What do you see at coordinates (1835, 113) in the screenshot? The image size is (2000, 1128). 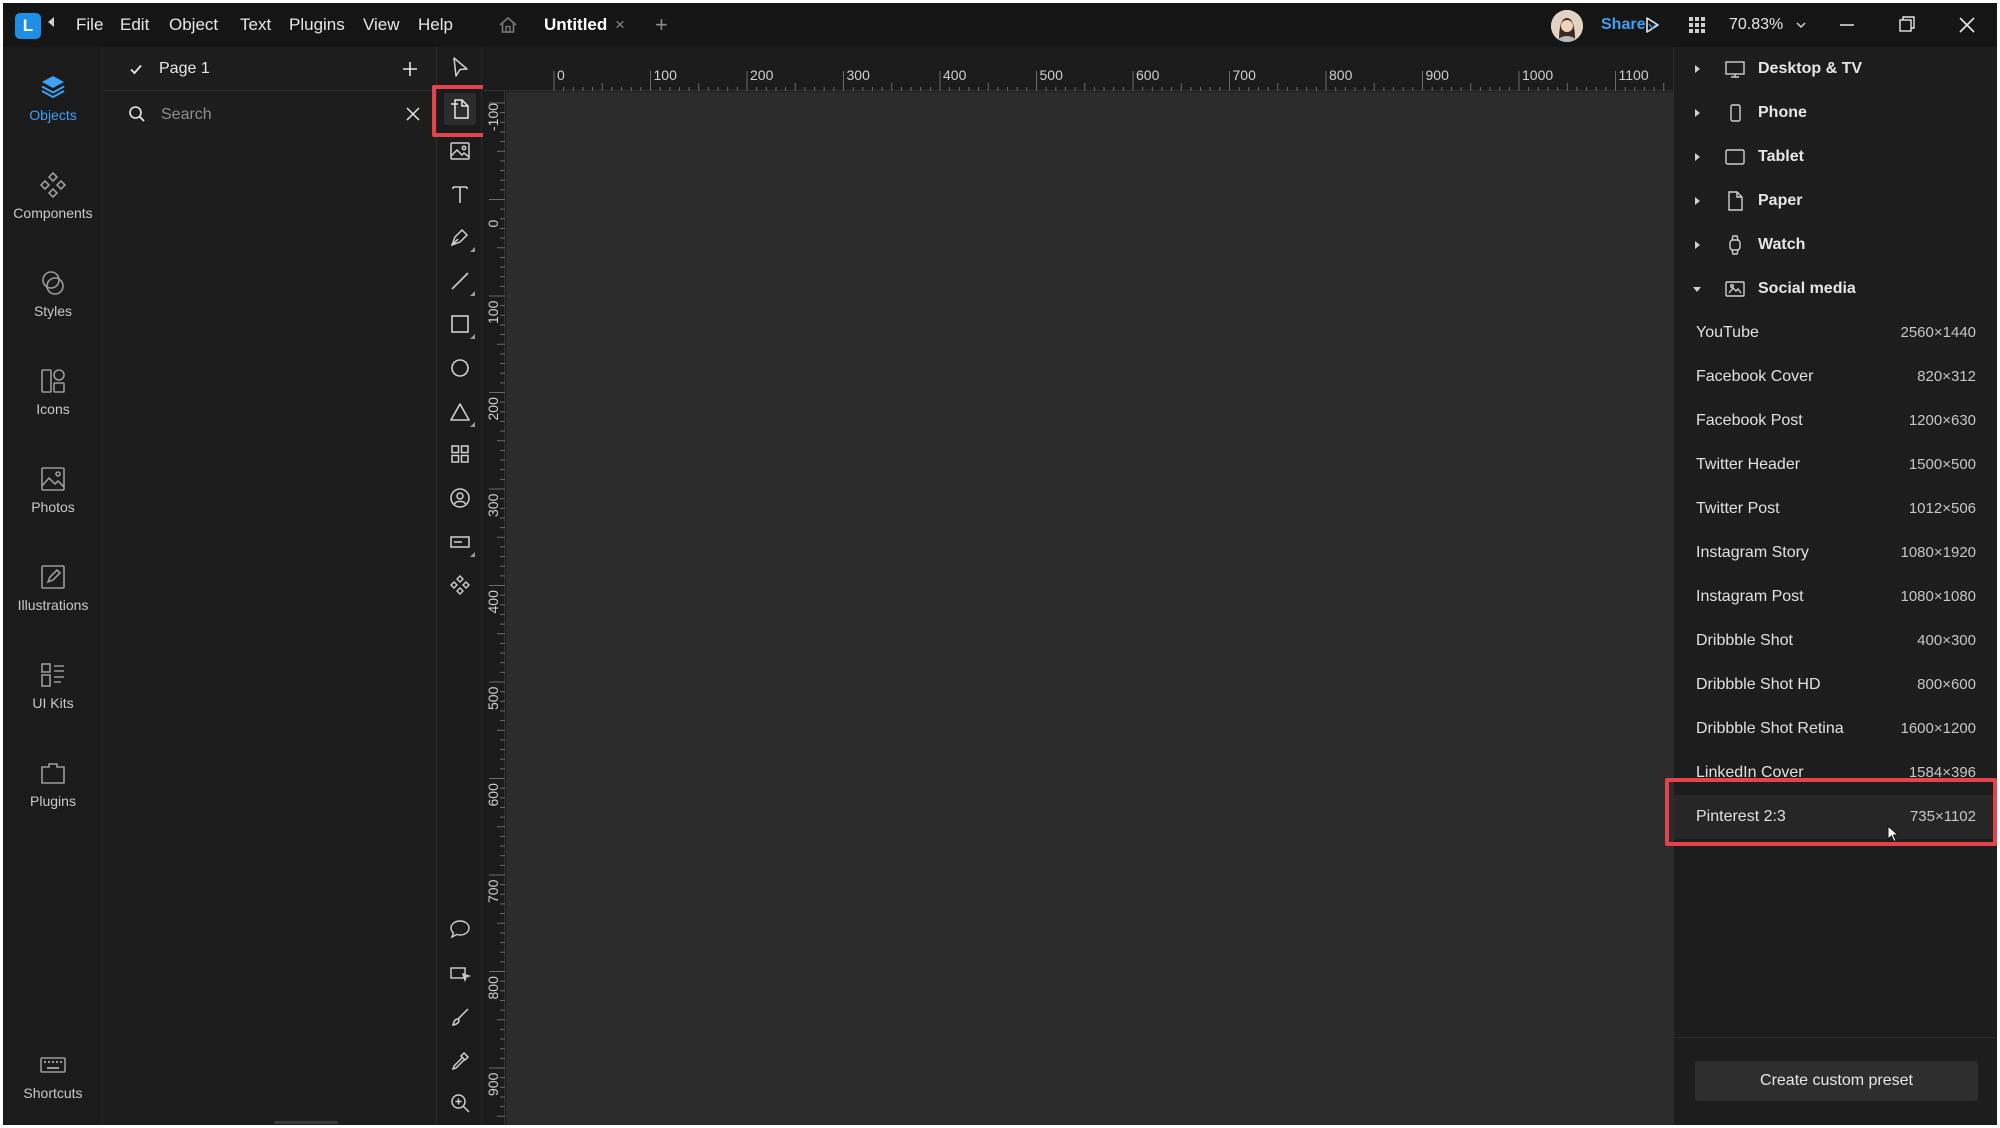 I see `category-phone: Phone` at bounding box center [1835, 113].